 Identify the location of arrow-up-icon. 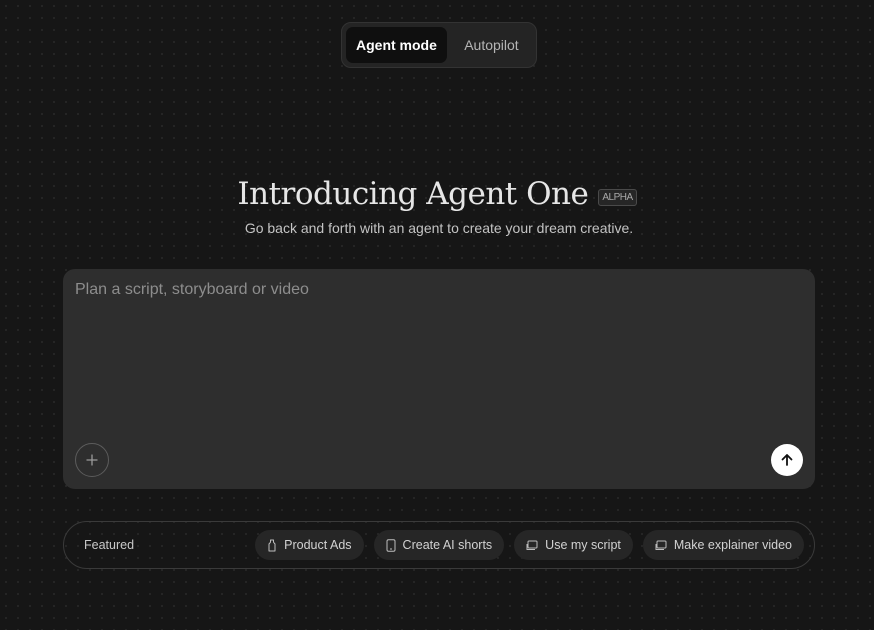
(787, 460).